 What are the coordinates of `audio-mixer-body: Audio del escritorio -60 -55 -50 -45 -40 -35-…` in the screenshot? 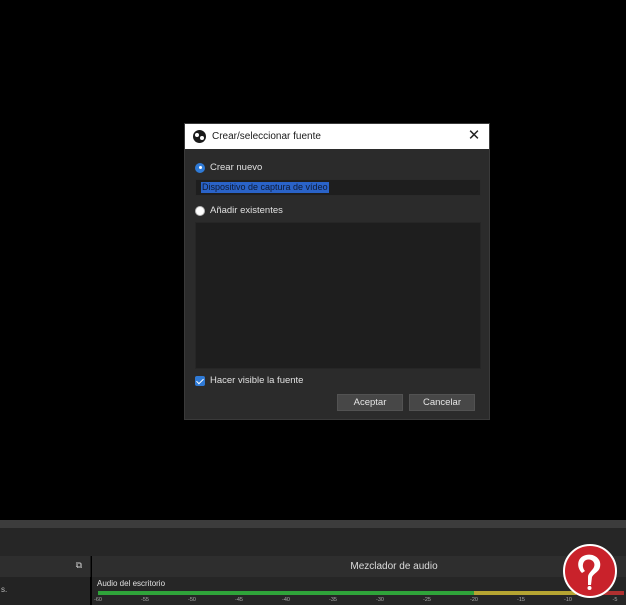 It's located at (359, 591).